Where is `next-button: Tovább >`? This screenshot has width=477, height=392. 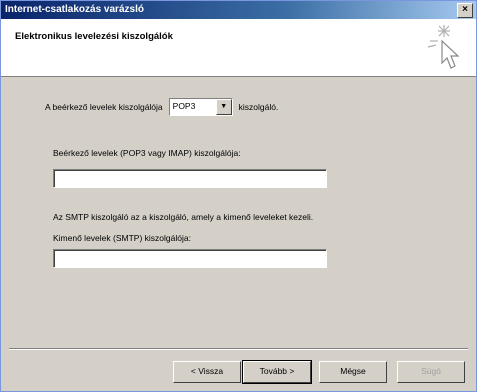
next-button: Tovább > is located at coordinates (277, 372).